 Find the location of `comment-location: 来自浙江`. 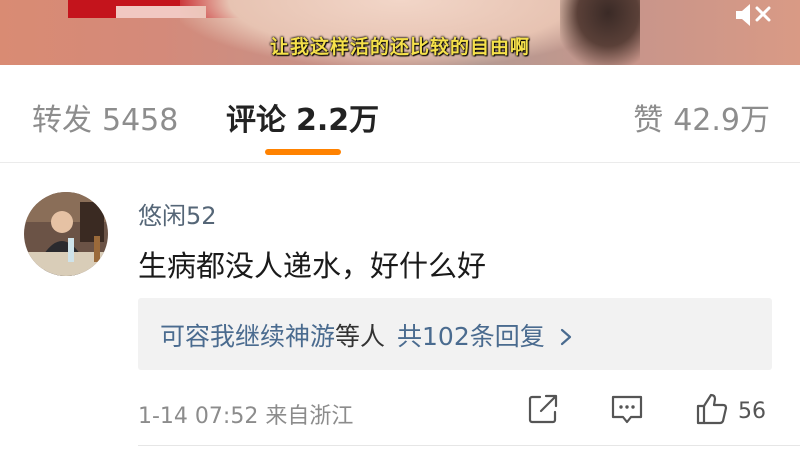

comment-location: 来自浙江 is located at coordinates (309, 416).